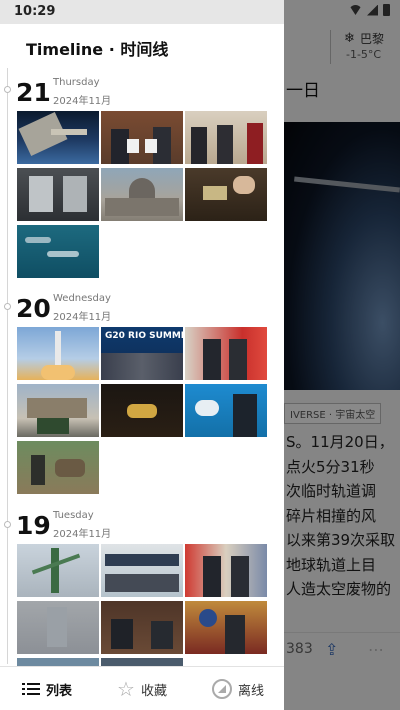  Describe the element at coordinates (251, 691) in the screenshot. I see `tab-offline-label: 离线` at that location.